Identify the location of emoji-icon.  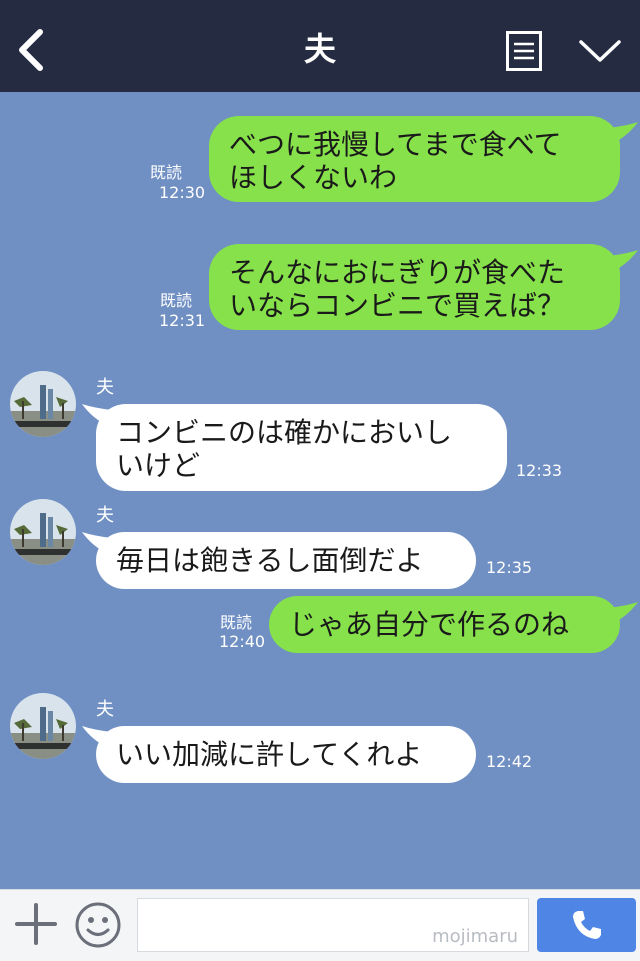
(98, 925).